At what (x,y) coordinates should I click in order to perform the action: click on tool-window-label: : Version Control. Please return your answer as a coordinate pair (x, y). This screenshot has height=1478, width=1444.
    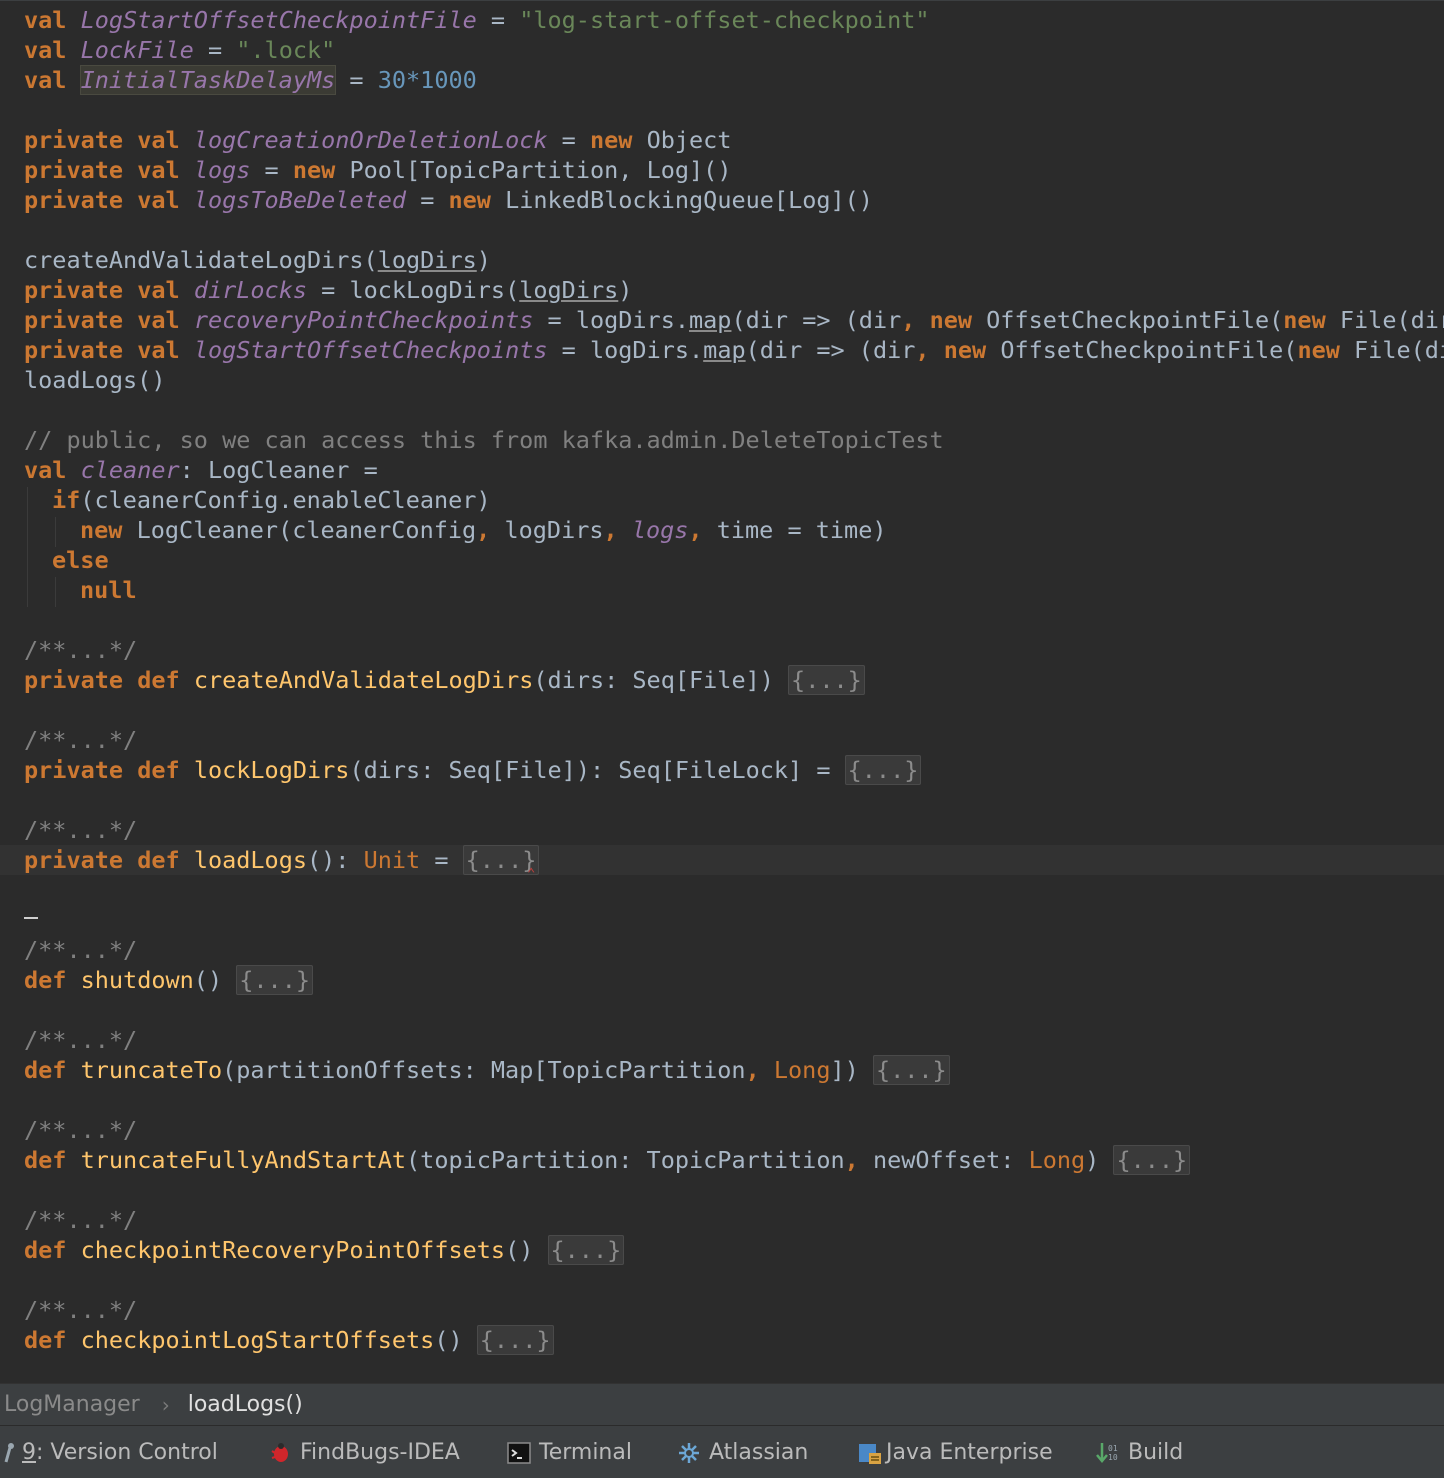
    Looking at the image, I should click on (127, 1452).